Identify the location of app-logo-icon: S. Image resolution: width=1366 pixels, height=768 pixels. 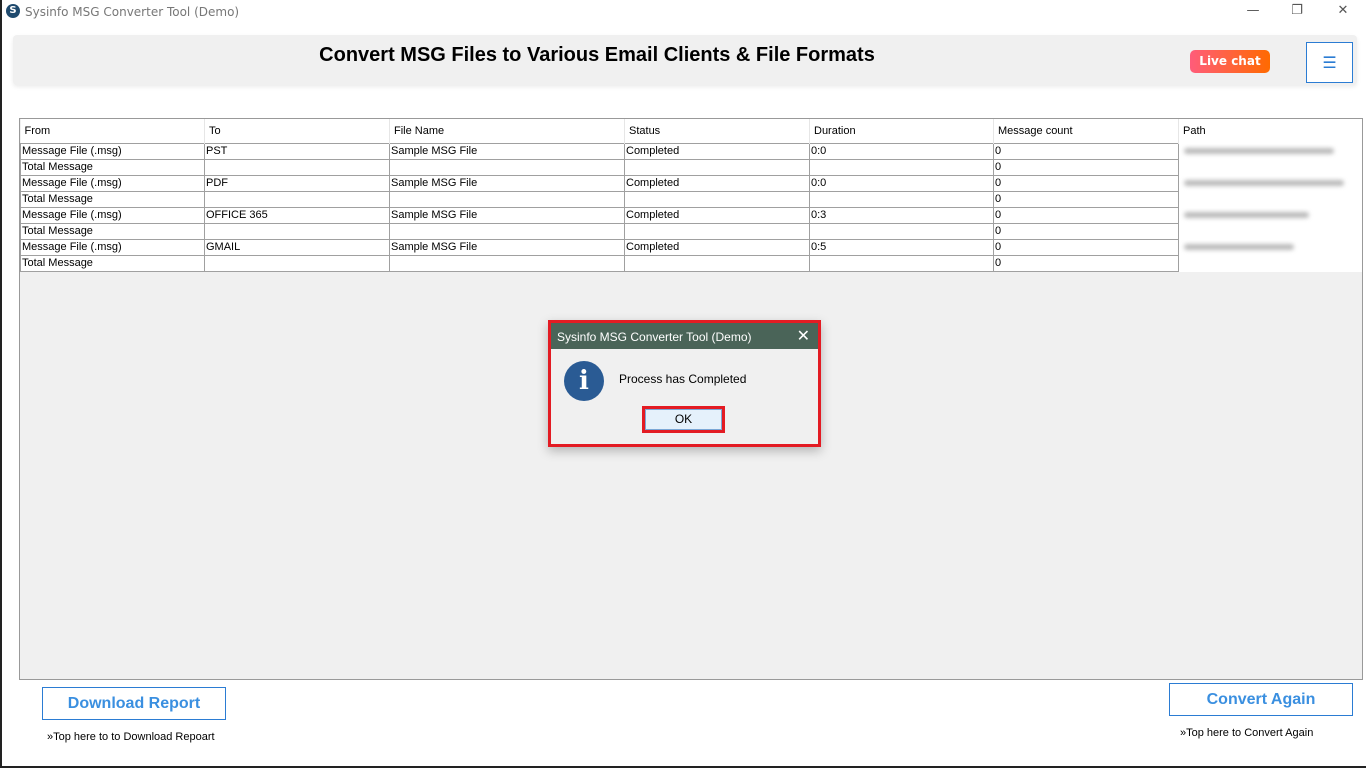
(13, 11).